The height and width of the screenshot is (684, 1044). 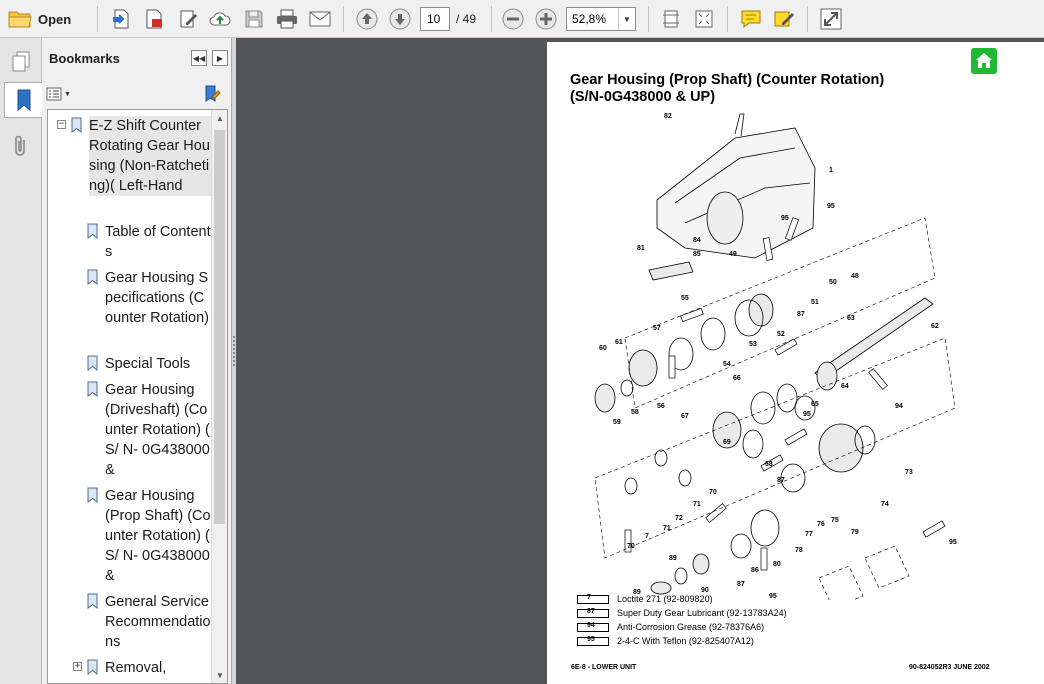 I want to click on page-thumbnails-button, so click(x=20, y=62).